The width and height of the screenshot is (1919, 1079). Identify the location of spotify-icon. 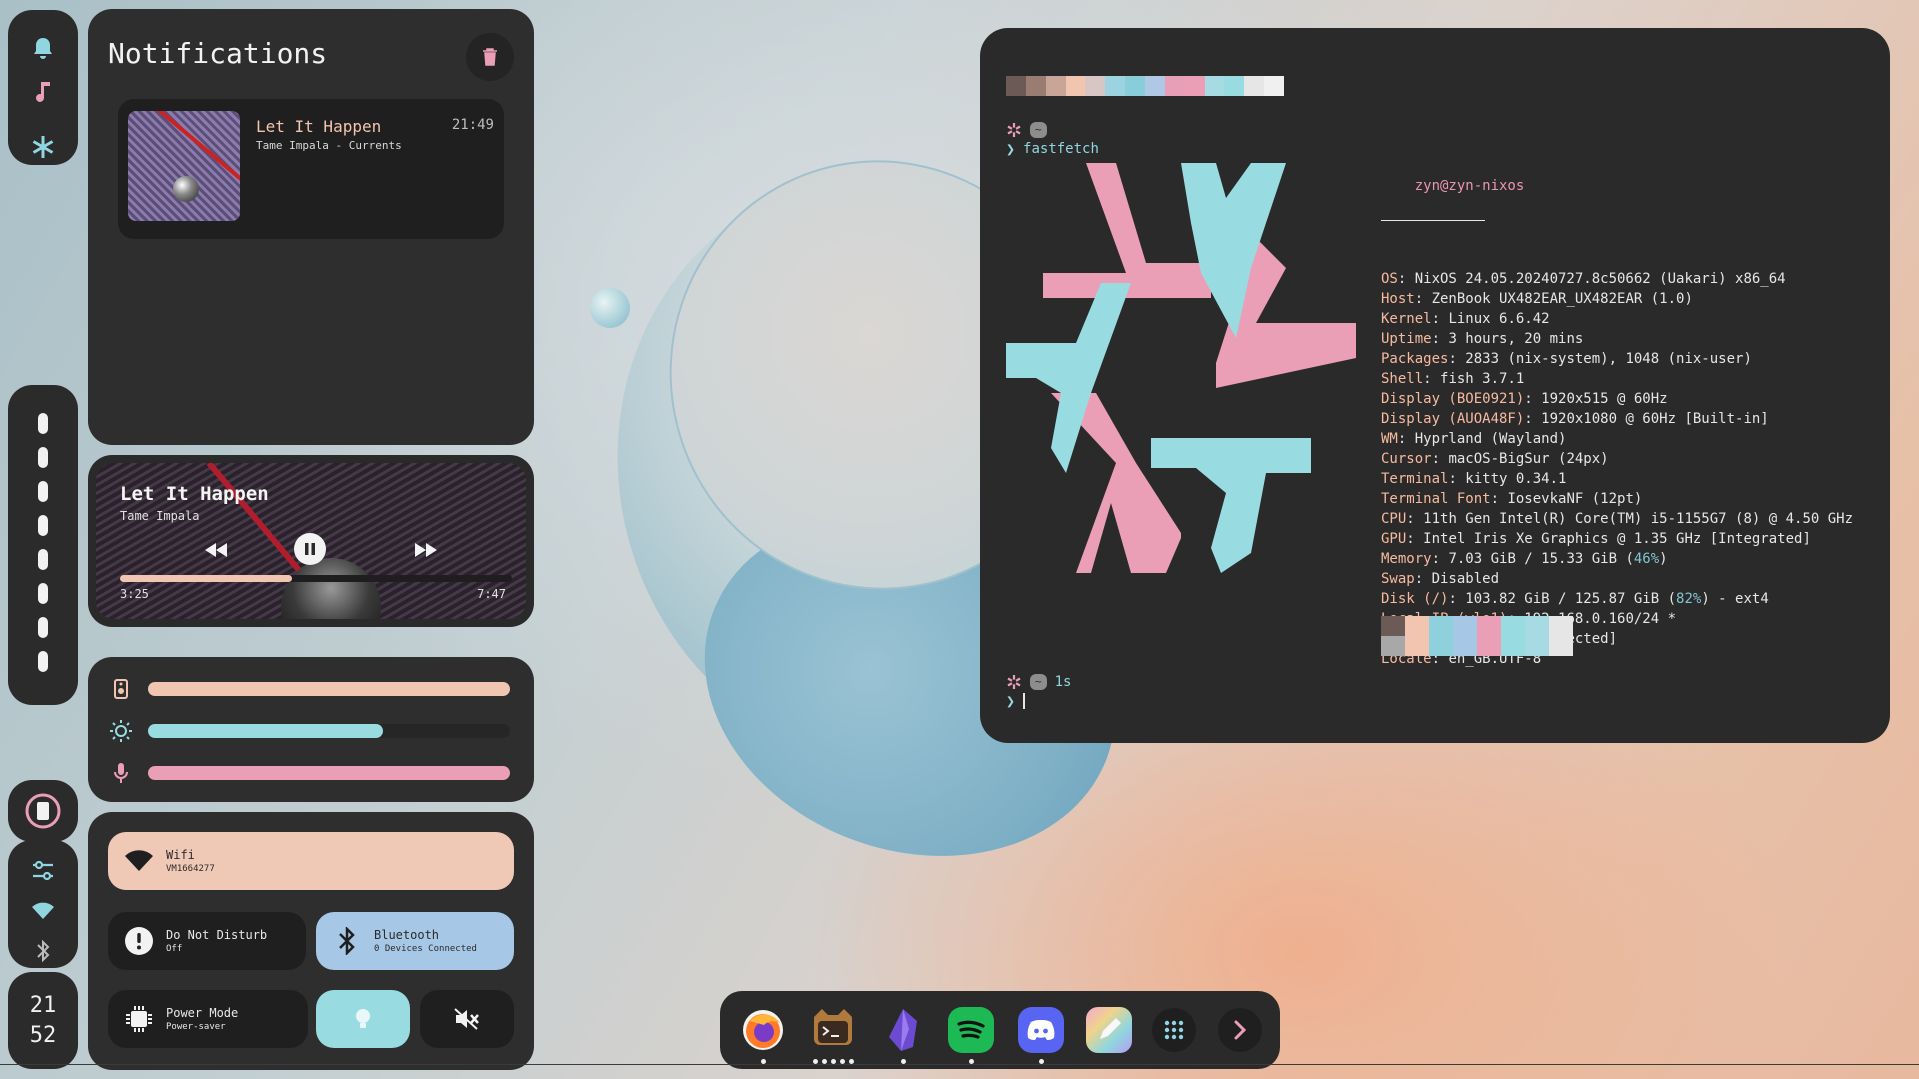
(971, 1030).